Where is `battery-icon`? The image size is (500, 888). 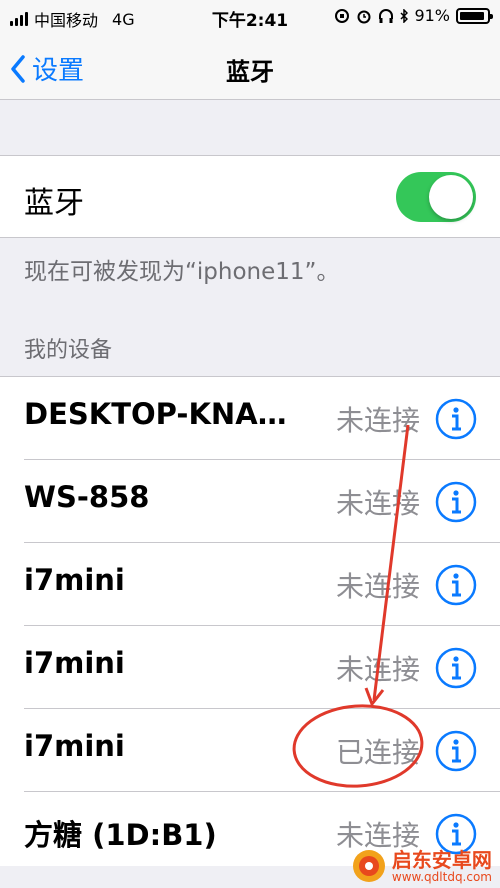 battery-icon is located at coordinates (474, 15).